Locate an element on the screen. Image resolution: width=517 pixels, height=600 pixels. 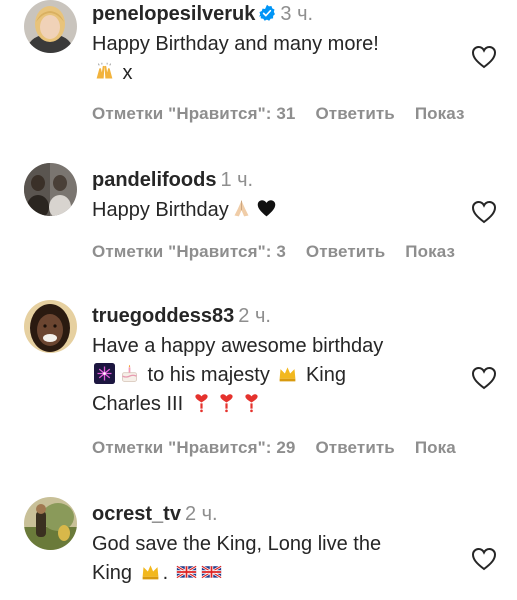
black-heart-icon is located at coordinates (266, 208).